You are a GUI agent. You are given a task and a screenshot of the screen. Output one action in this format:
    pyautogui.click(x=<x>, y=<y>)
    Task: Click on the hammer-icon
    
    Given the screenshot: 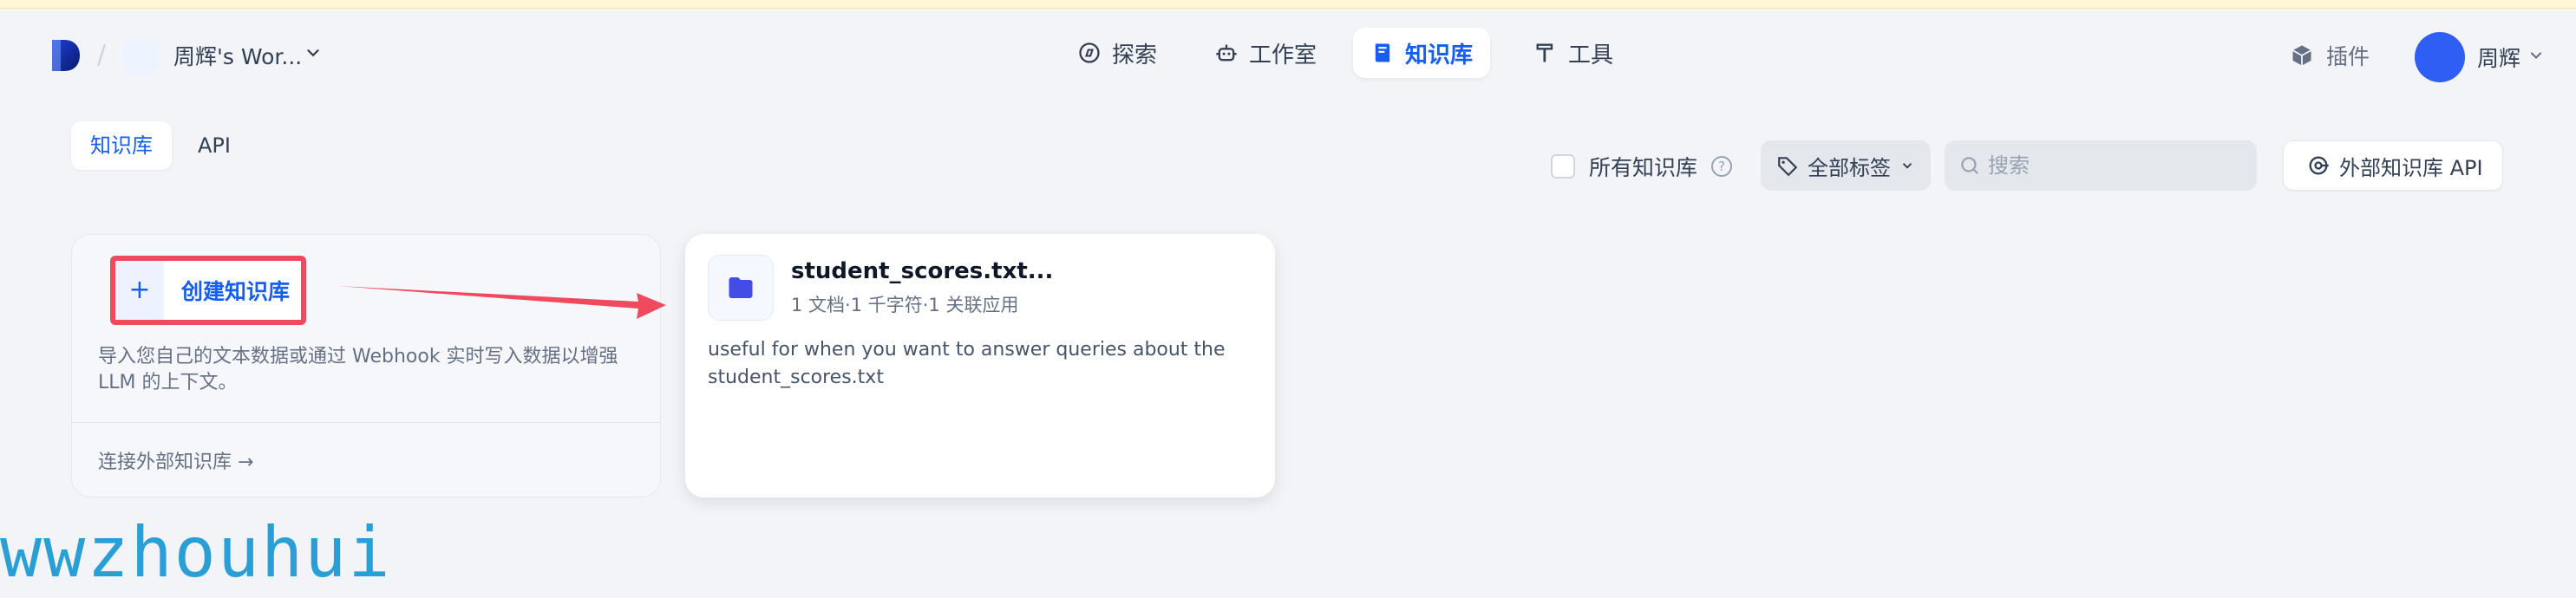 What is the action you would take?
    pyautogui.click(x=1544, y=52)
    